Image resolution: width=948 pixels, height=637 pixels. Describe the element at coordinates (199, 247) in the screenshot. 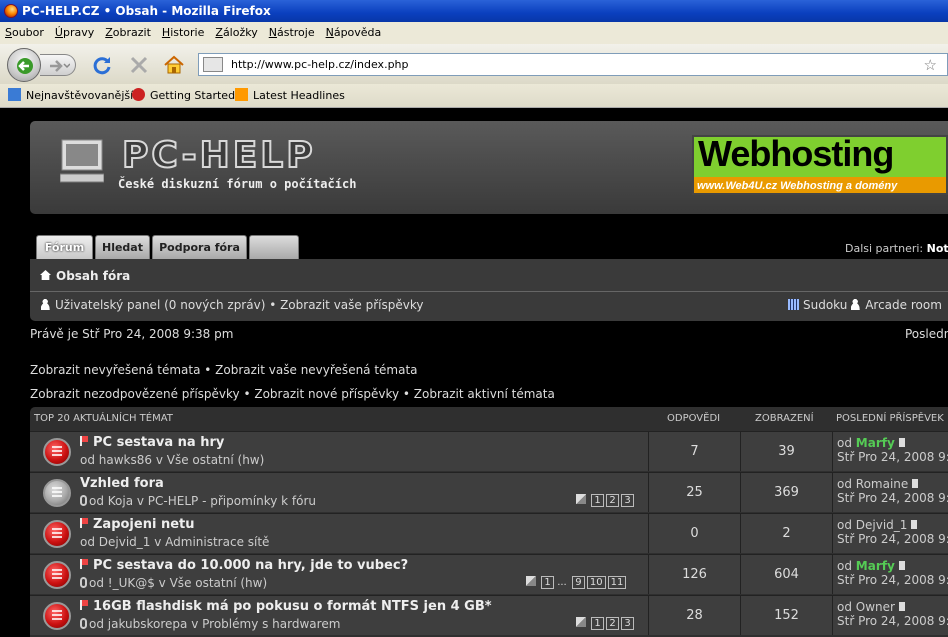

I see `tab-podpora-fora: Podpora fóra` at that location.